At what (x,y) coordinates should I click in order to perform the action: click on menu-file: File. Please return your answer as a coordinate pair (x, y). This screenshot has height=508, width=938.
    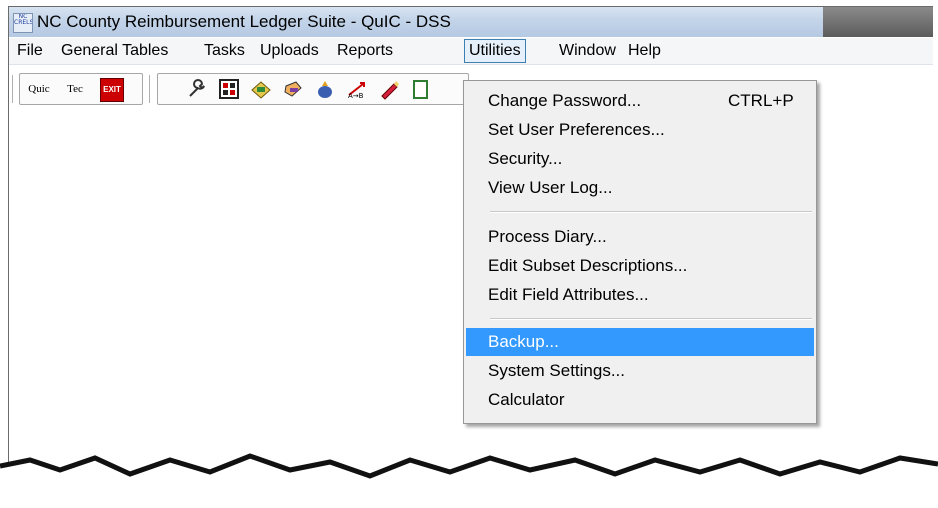
    Looking at the image, I should click on (30, 51).